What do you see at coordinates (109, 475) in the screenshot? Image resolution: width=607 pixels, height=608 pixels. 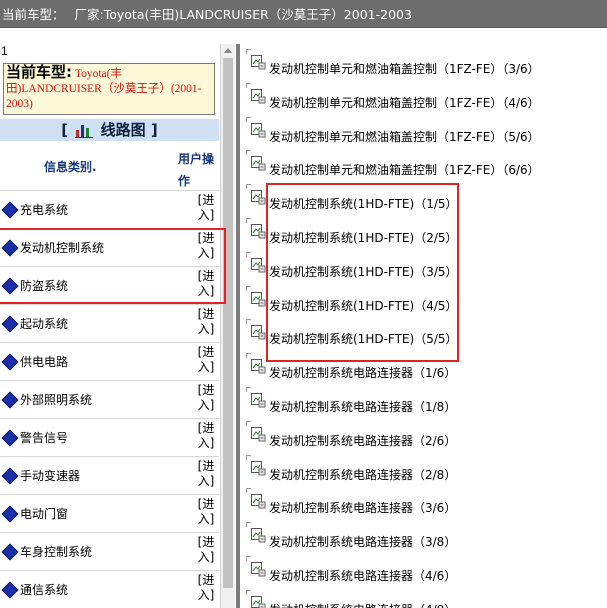 I see `system-row: 手动变速器 [进入]` at bounding box center [109, 475].